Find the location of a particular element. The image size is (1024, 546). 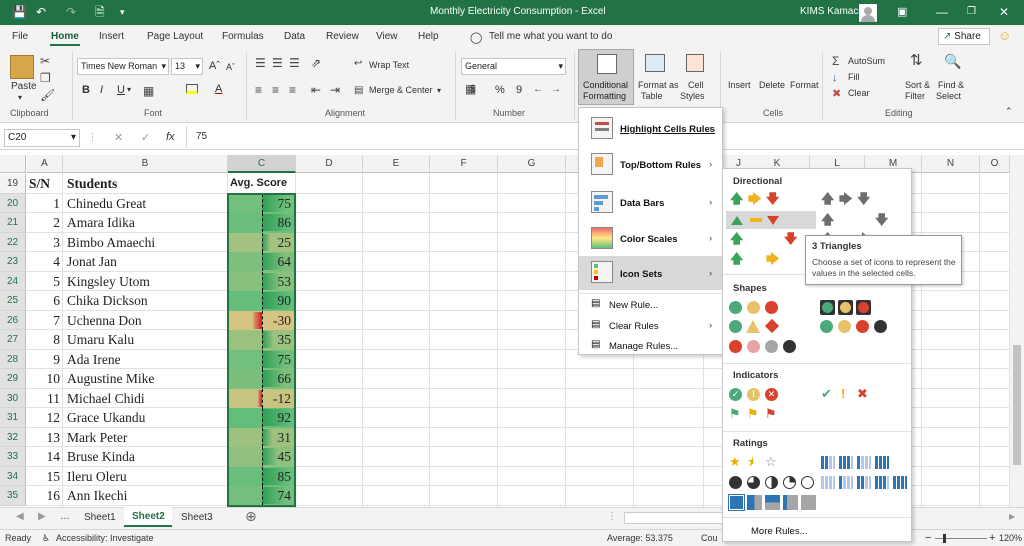

menu-item-data-bars: Data Bars › is located at coordinates (650, 203).